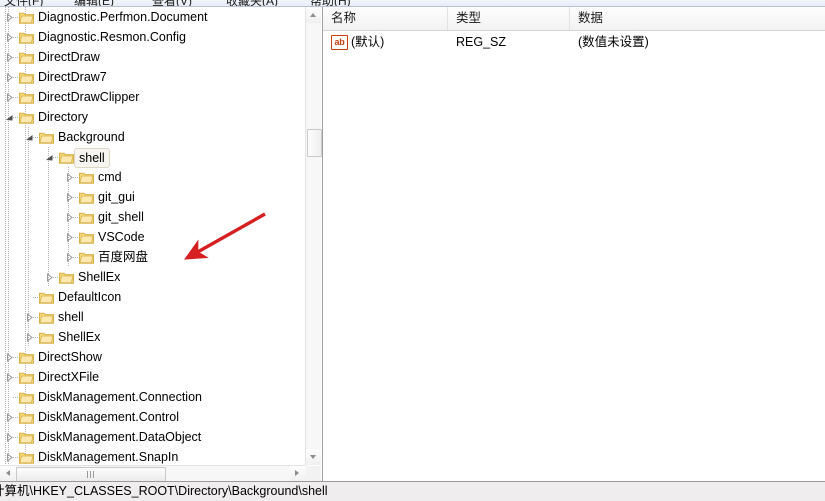 The height and width of the screenshot is (501, 825). I want to click on horizontal-scroll-thumb, so click(91, 474).